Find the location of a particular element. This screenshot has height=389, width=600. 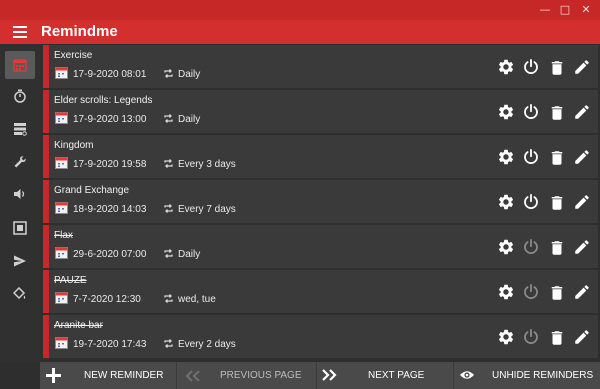

theme-icon is located at coordinates (19, 293).